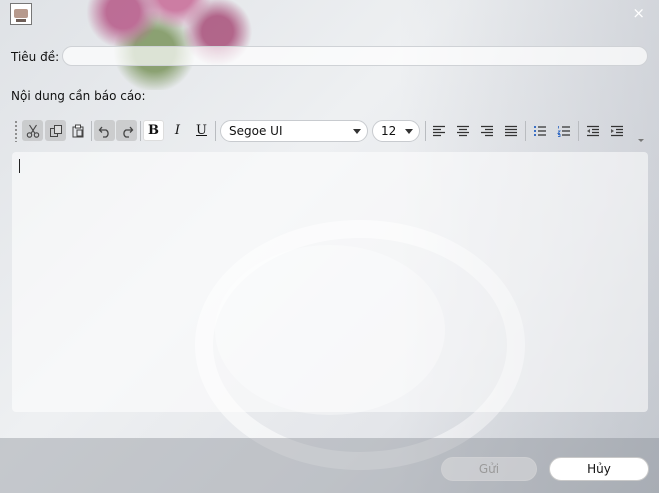 The width and height of the screenshot is (659, 493). I want to click on text-caret, so click(19, 166).